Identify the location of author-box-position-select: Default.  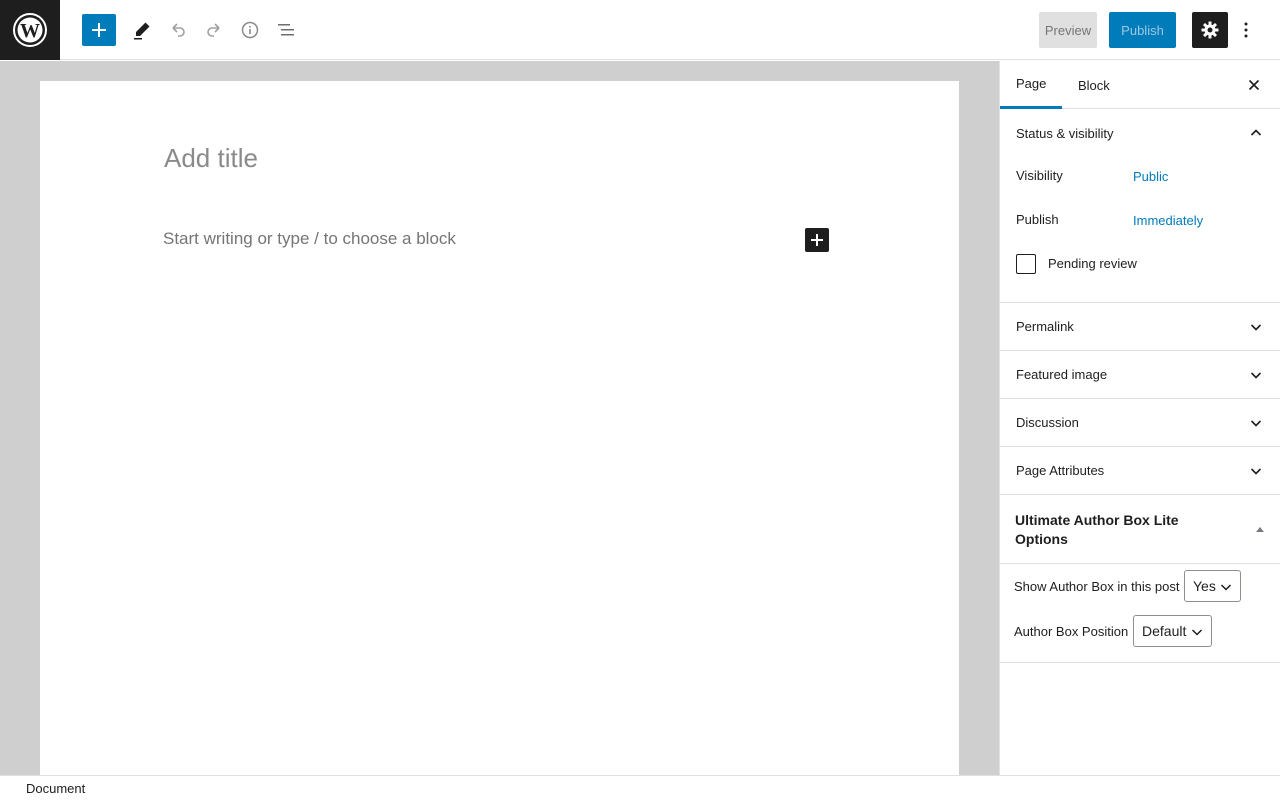
(1172, 631).